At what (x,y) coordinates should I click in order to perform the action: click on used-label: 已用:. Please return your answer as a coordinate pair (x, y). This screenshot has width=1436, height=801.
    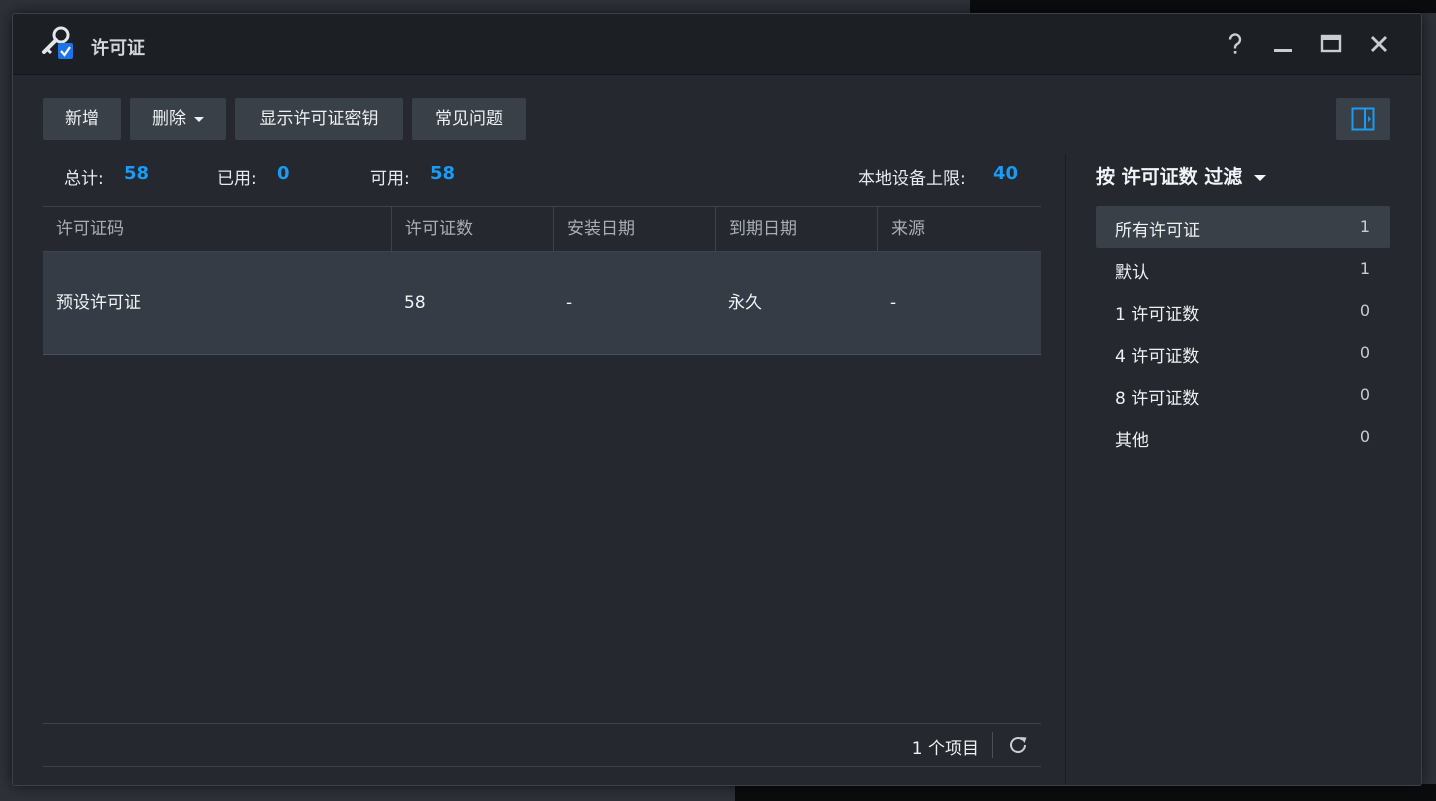
    Looking at the image, I should click on (237, 179).